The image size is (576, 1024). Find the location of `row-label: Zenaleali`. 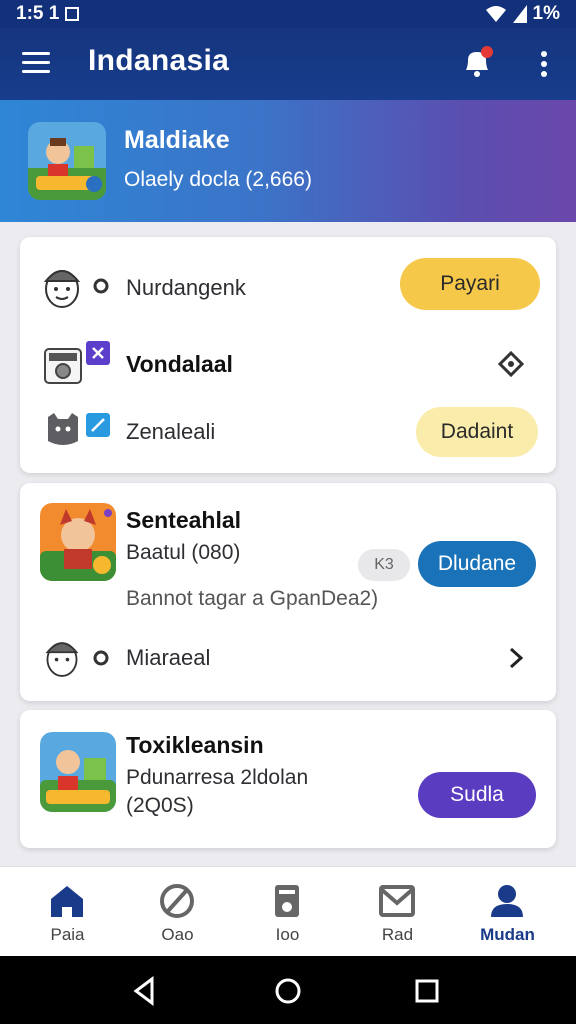

row-label: Zenaleali is located at coordinates (171, 431).